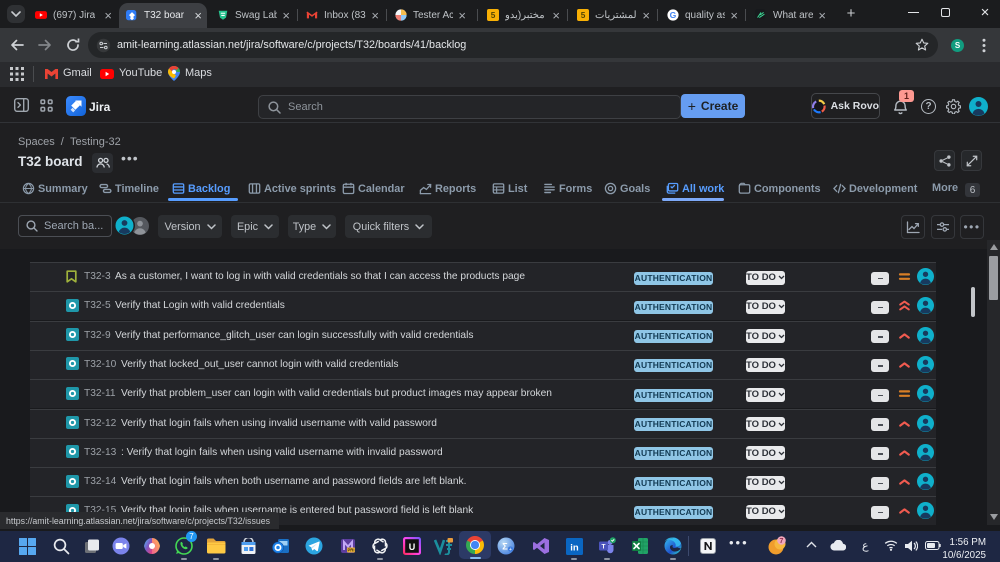 Image resolution: width=1000 pixels, height=562 pixels. I want to click on svg-text: U, so click(412, 547).